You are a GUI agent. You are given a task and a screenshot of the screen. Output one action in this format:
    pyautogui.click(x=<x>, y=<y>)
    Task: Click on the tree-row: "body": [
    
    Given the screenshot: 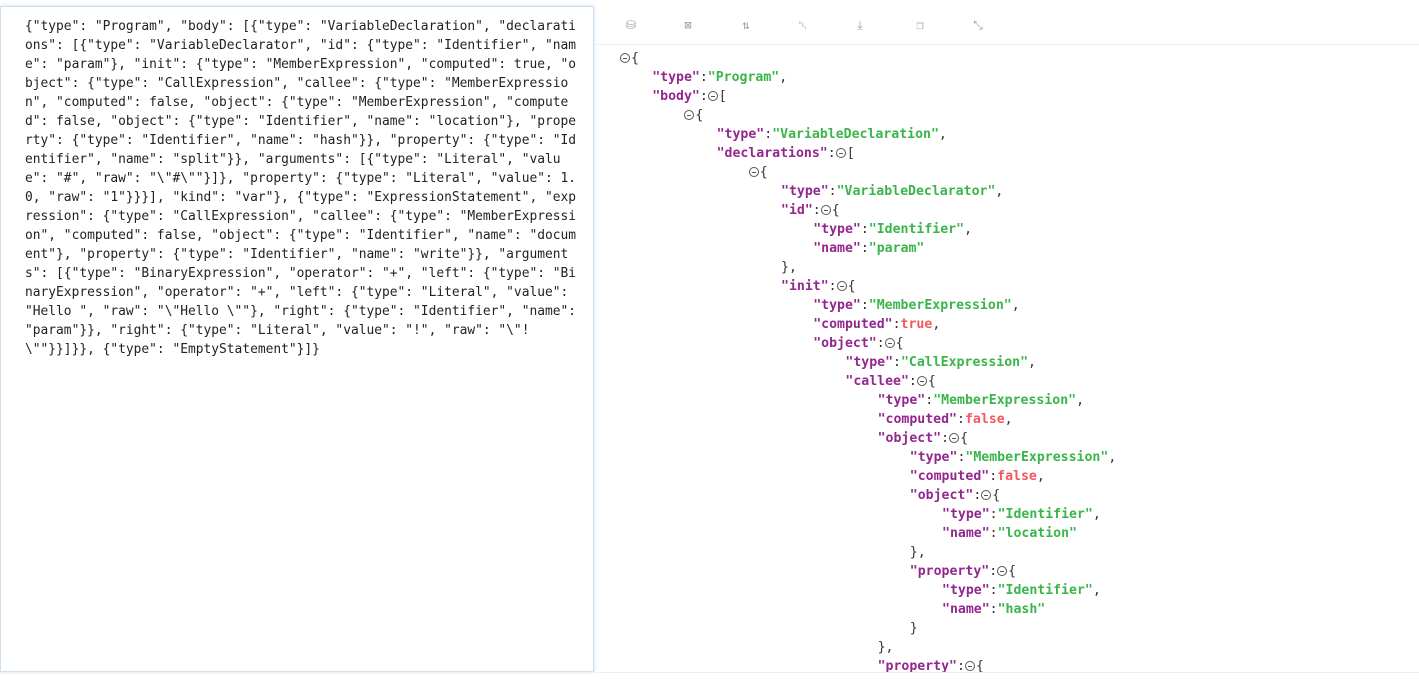 What is the action you would take?
    pyautogui.click(x=689, y=96)
    